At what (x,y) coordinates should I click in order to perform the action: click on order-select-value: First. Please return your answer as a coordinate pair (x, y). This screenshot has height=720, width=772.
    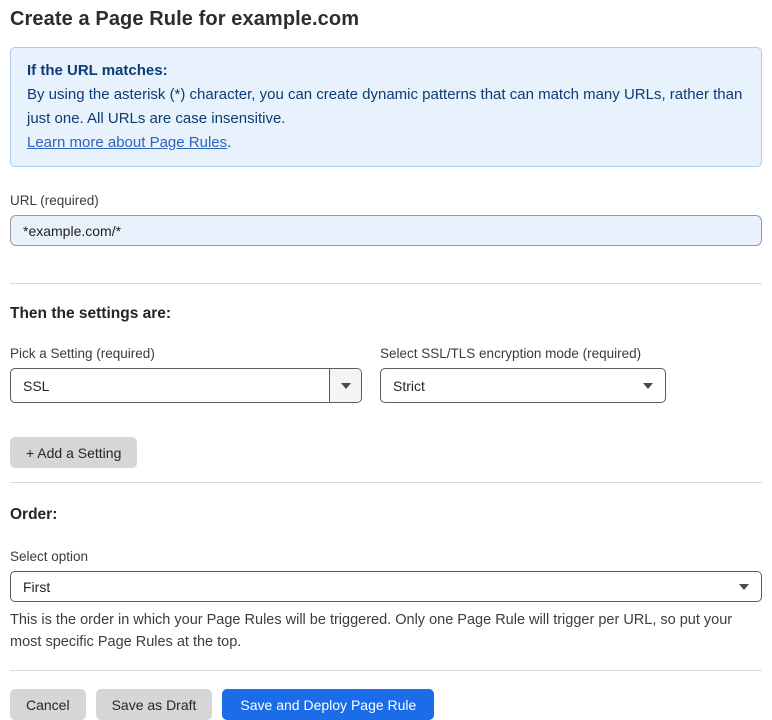
    Looking at the image, I should click on (37, 586).